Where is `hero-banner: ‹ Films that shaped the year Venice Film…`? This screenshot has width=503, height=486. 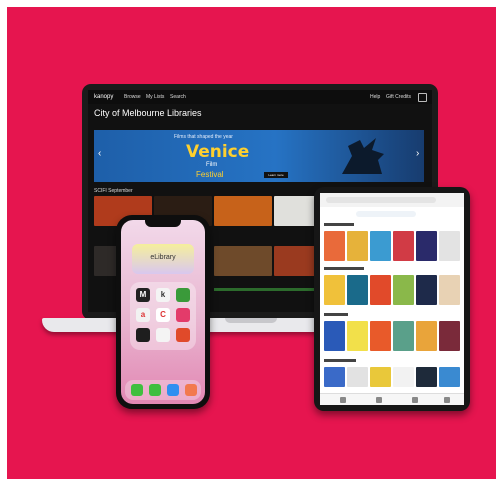 hero-banner: ‹ Films that shaped the year Venice Film… is located at coordinates (259, 156).